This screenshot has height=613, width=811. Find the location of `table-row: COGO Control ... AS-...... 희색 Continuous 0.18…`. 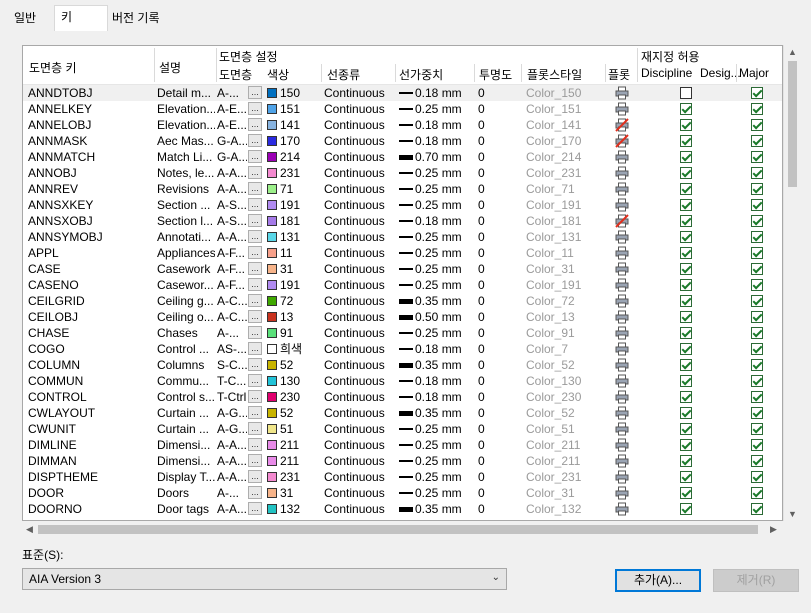

table-row: COGO Control ... AS-...... 희색 Continuous 0.18… is located at coordinates (402, 349).